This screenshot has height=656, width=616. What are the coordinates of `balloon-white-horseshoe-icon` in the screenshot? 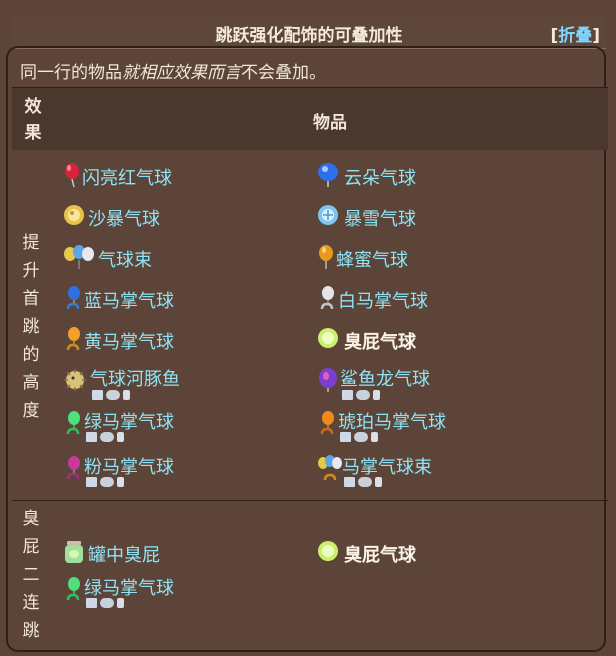 It's located at (327, 298).